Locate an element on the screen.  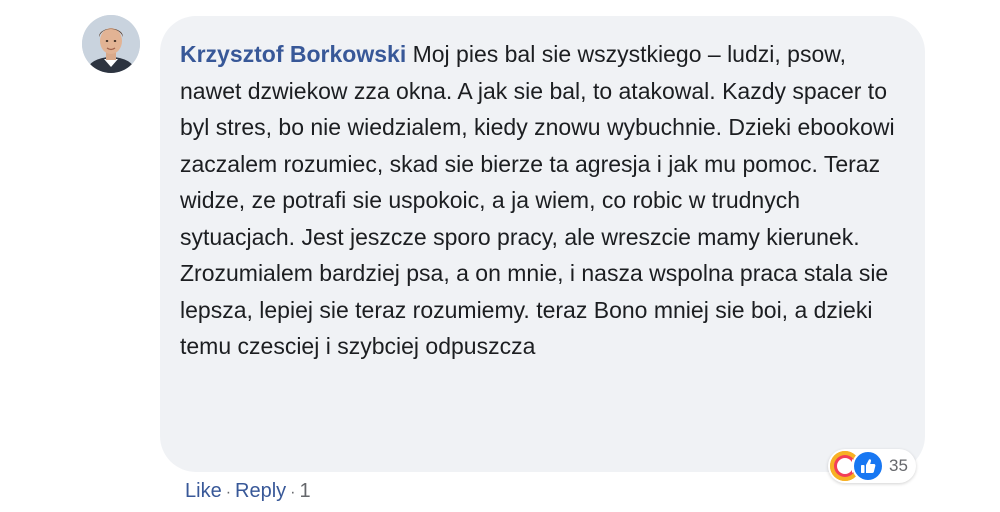
reaction-count: 35 is located at coordinates (898, 465).